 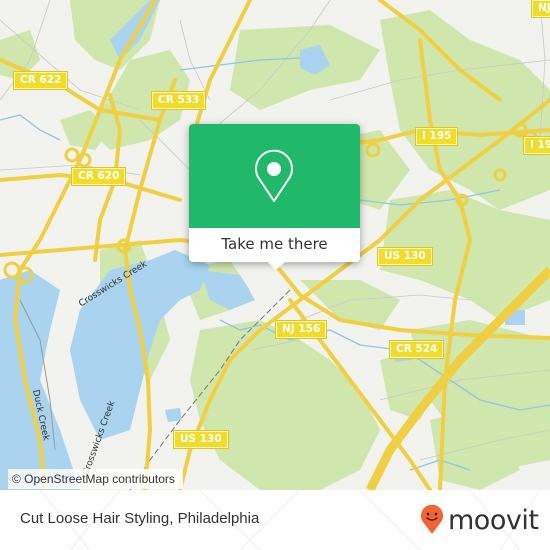 I want to click on road-label-nj: NJ, so click(x=540, y=9).